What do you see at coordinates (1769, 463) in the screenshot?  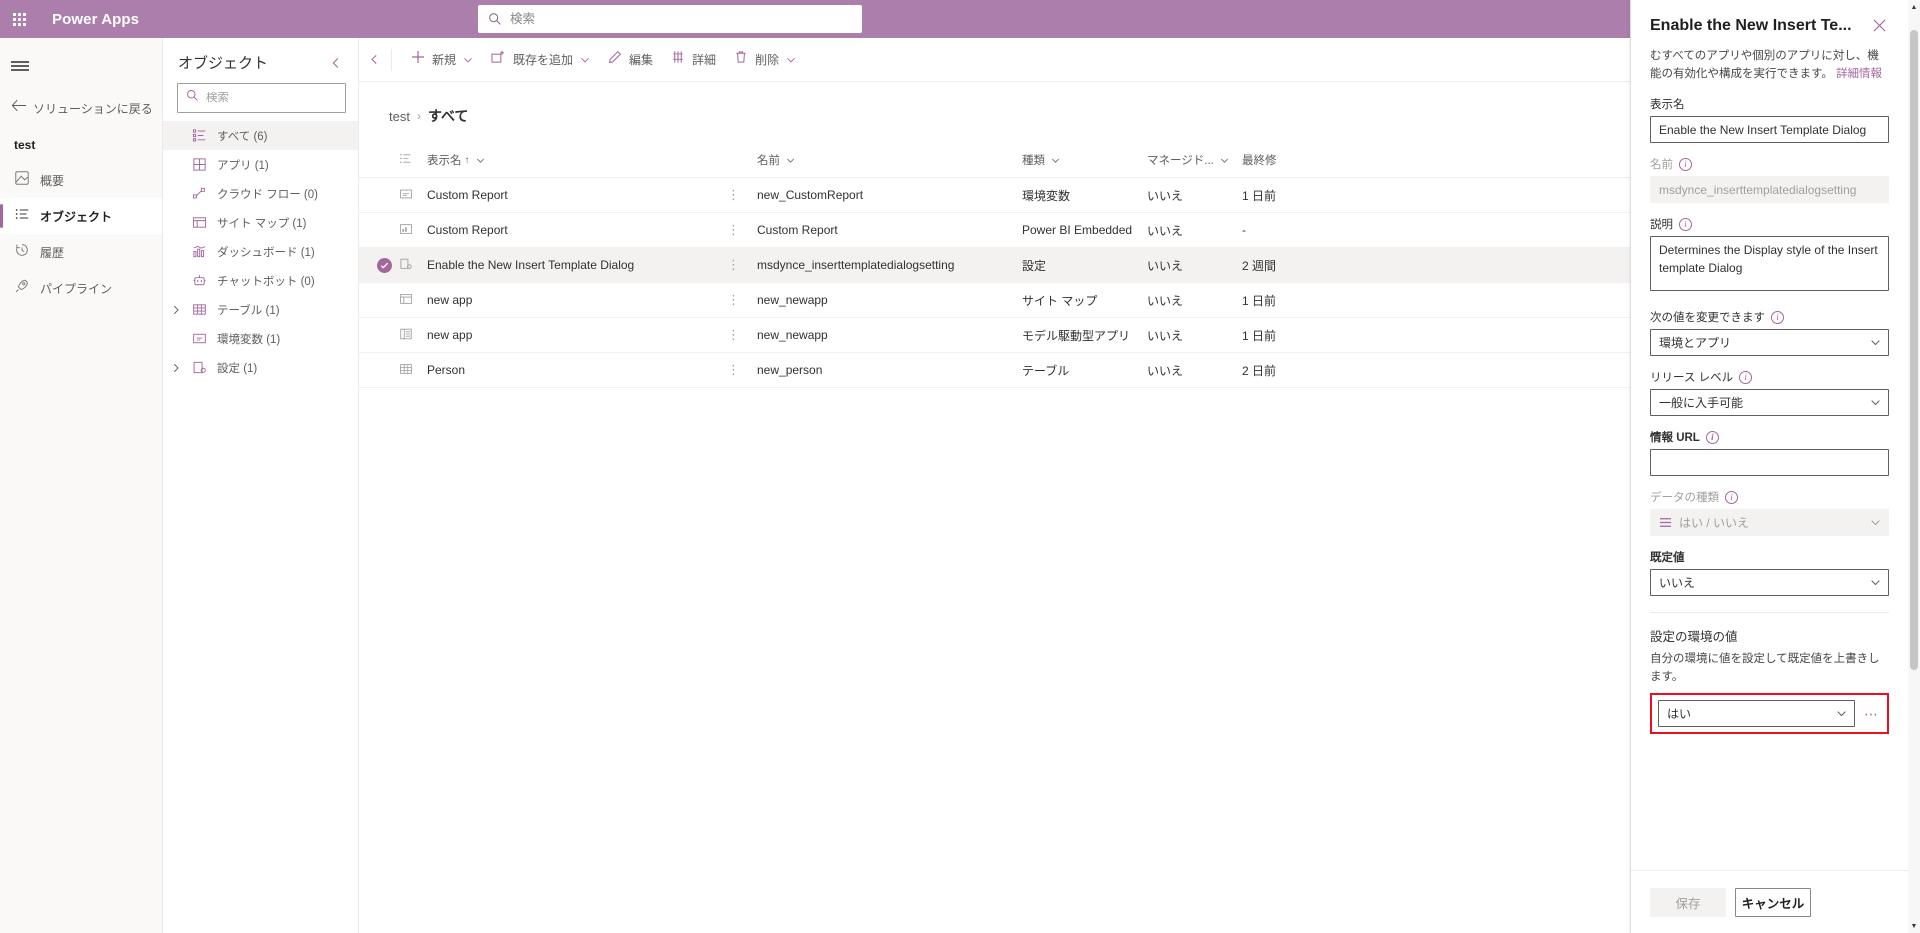 I see `info-url-input` at bounding box center [1769, 463].